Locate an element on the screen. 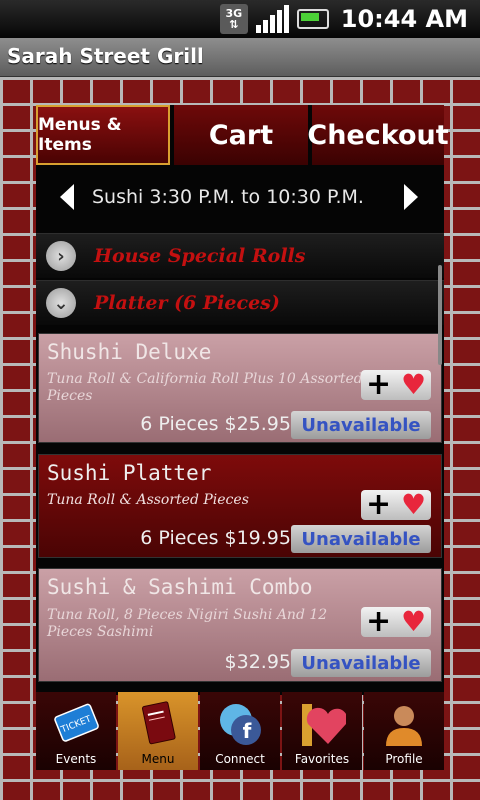 The height and width of the screenshot is (800, 480). nav-favorites: Favorites is located at coordinates (322, 731).